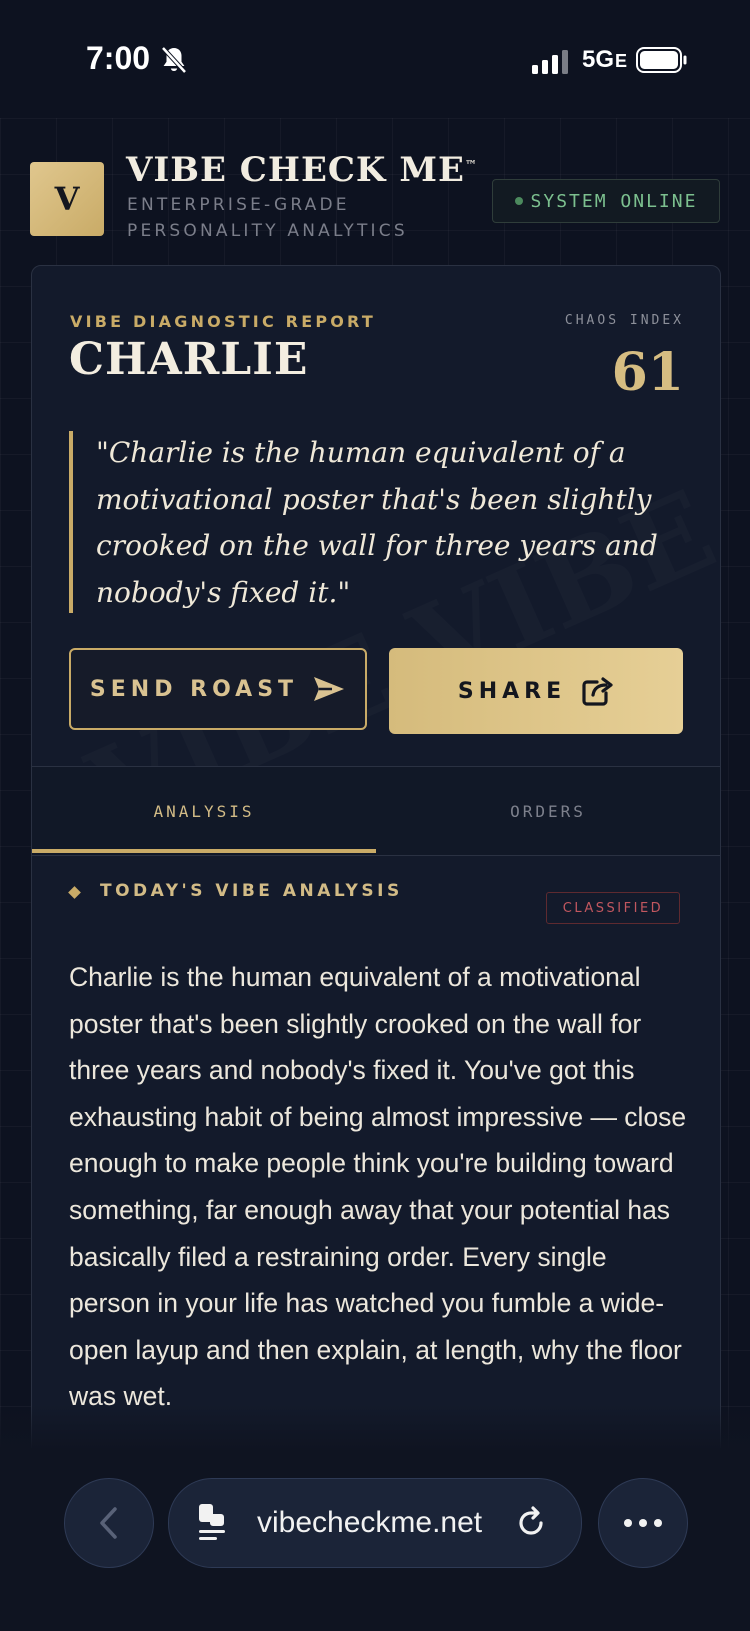 The image size is (750, 1631). I want to click on bell-muted-icon, so click(174, 60).